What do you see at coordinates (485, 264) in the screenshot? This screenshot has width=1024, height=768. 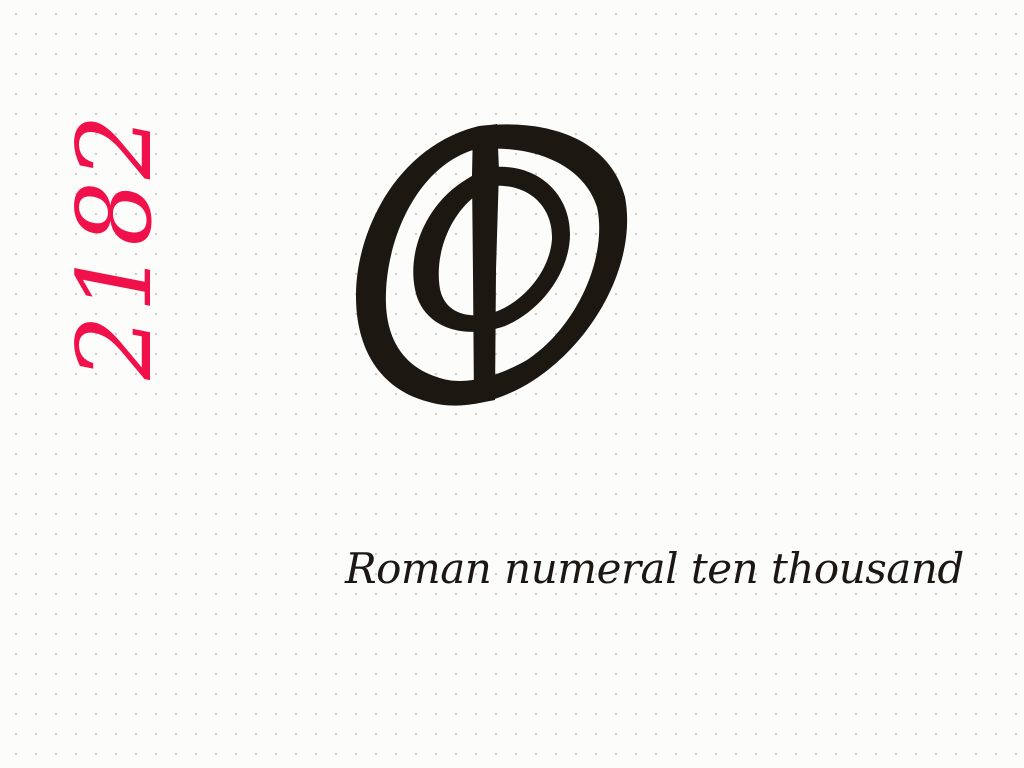 I see `vertical-stem-stroke` at bounding box center [485, 264].